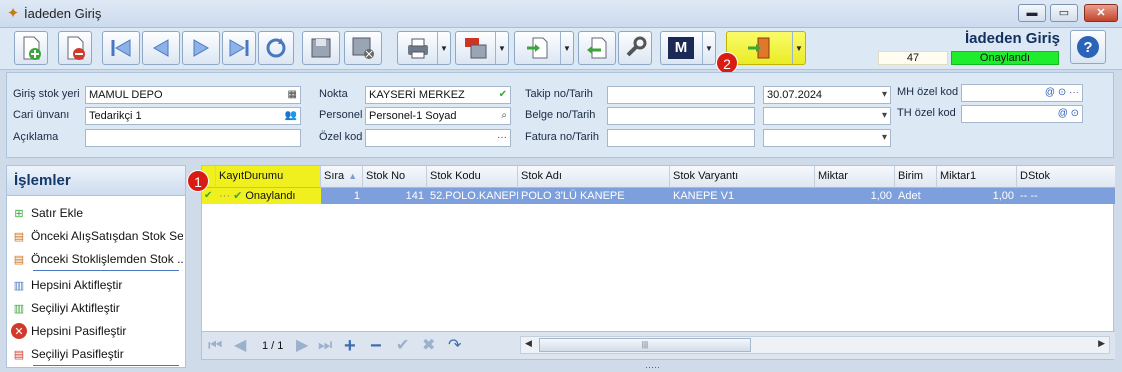 The width and height of the screenshot is (1122, 372). I want to click on back-document-button, so click(597, 48).